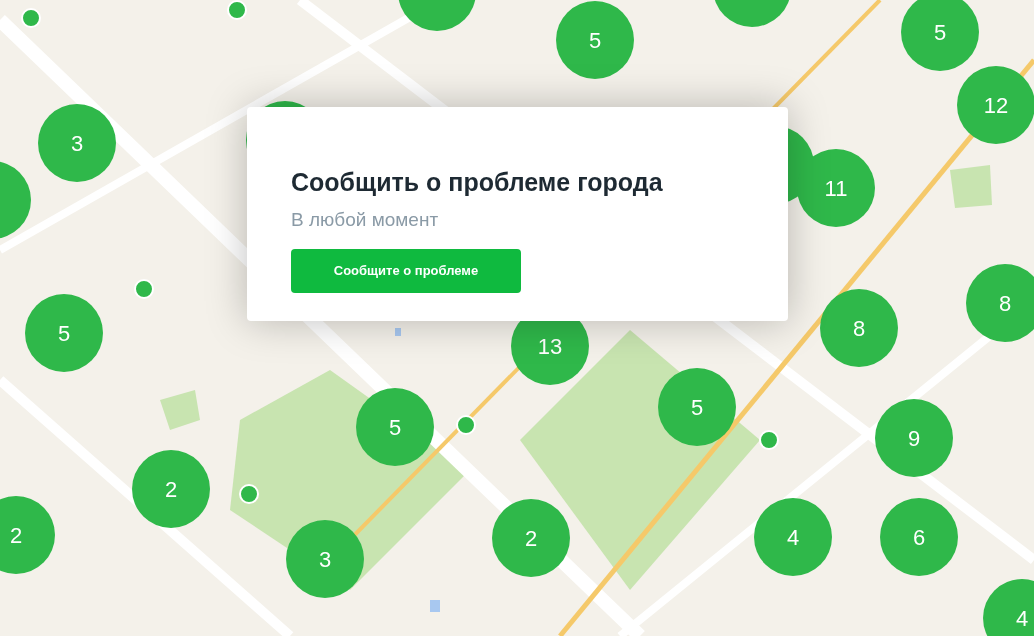 The image size is (1034, 636). I want to click on report-button: Сообщите о проблеме, so click(406, 270).